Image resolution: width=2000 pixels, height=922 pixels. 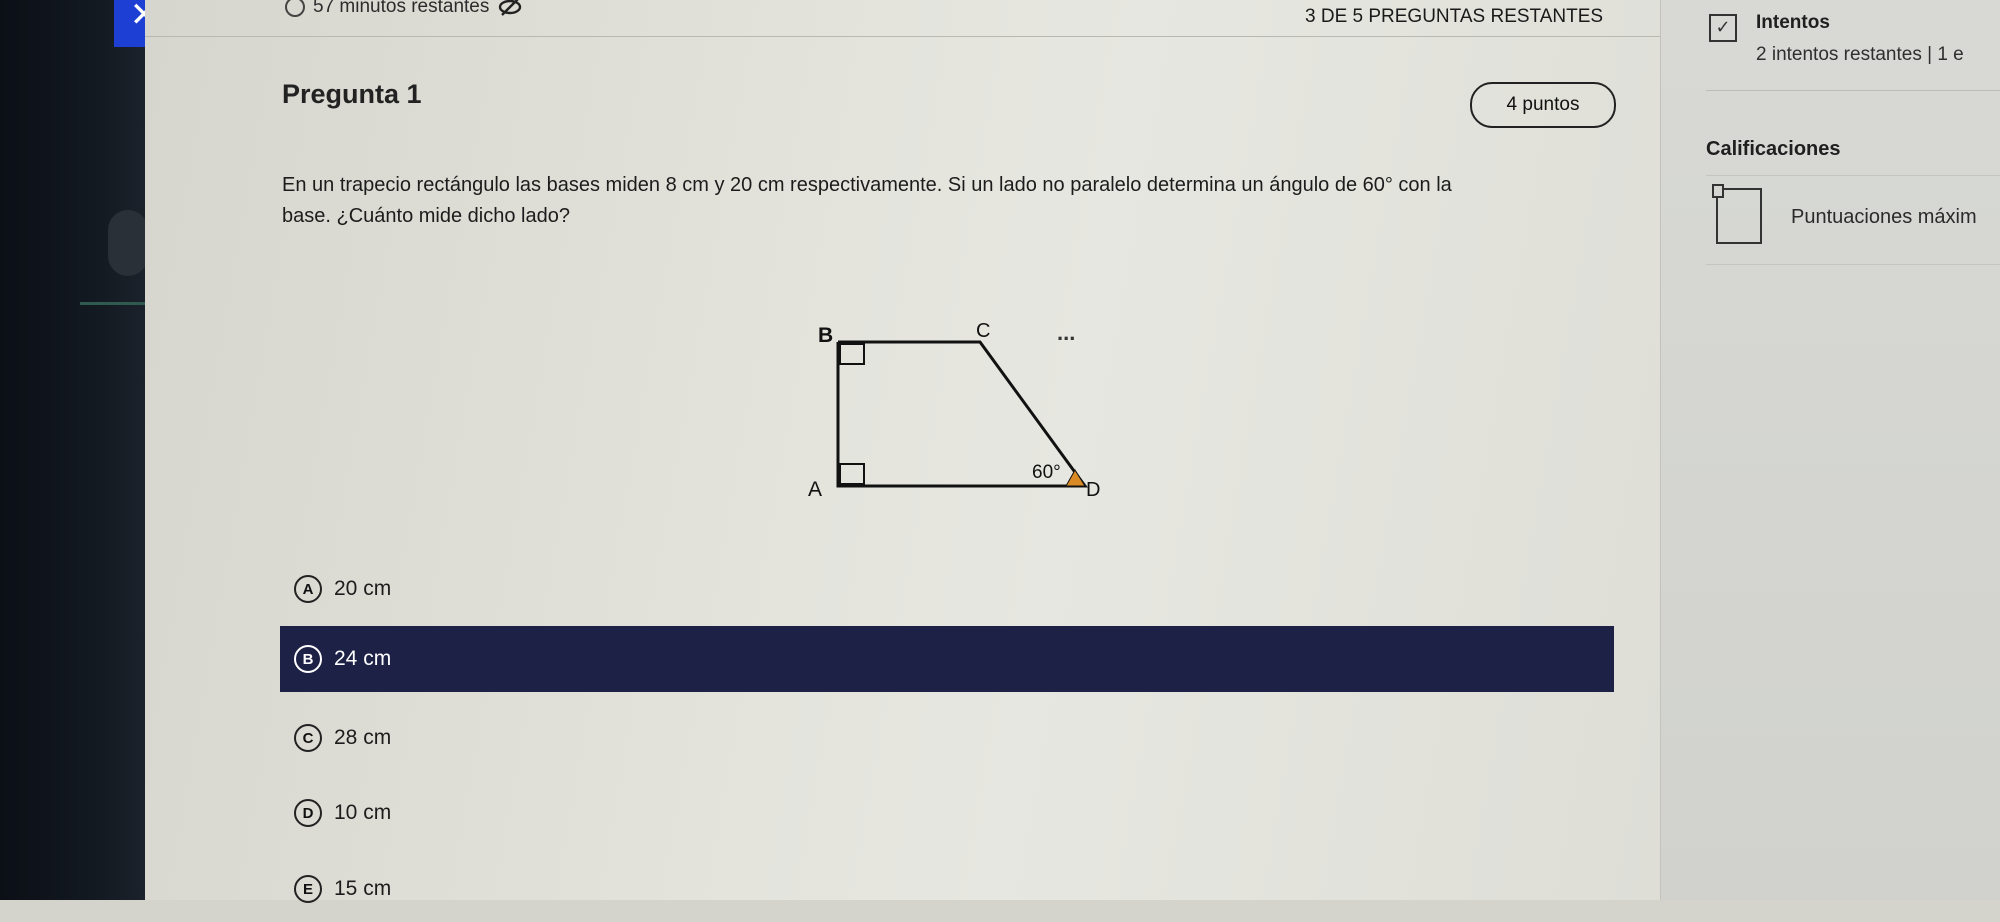 What do you see at coordinates (1046, 472) in the screenshot?
I see `angle-label: 60°` at bounding box center [1046, 472].